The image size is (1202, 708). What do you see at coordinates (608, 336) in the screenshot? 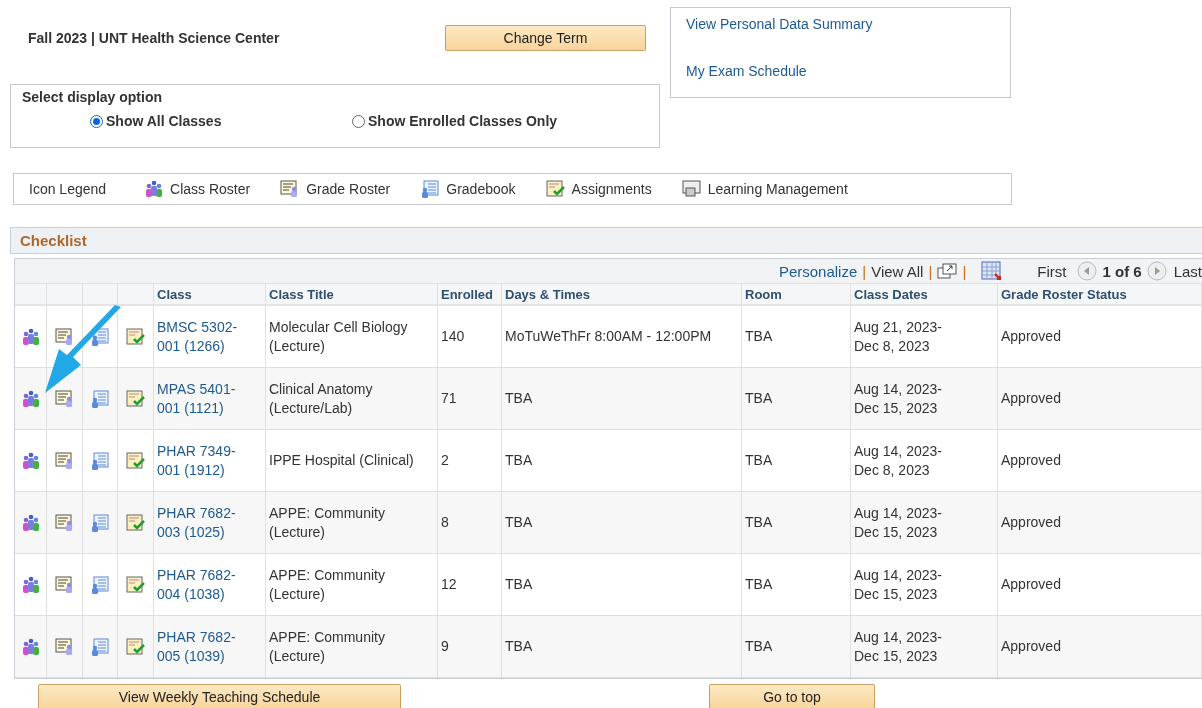
I see `days-times: MoTuWeThFr 8:00AM - 12:00PM` at bounding box center [608, 336].